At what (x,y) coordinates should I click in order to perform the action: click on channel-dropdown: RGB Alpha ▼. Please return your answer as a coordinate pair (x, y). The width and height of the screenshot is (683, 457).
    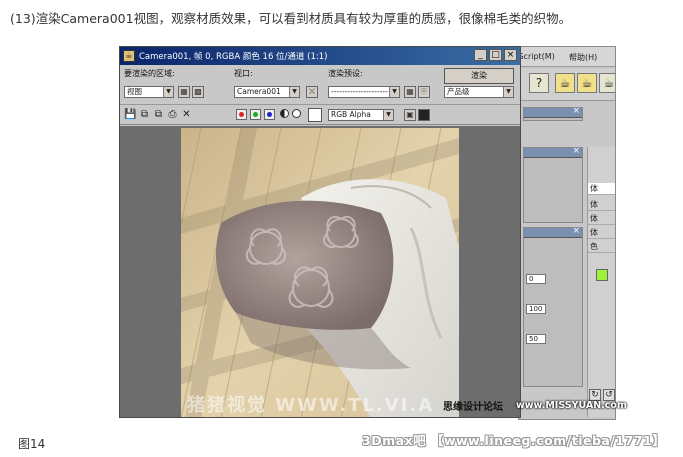
    Looking at the image, I should click on (361, 115).